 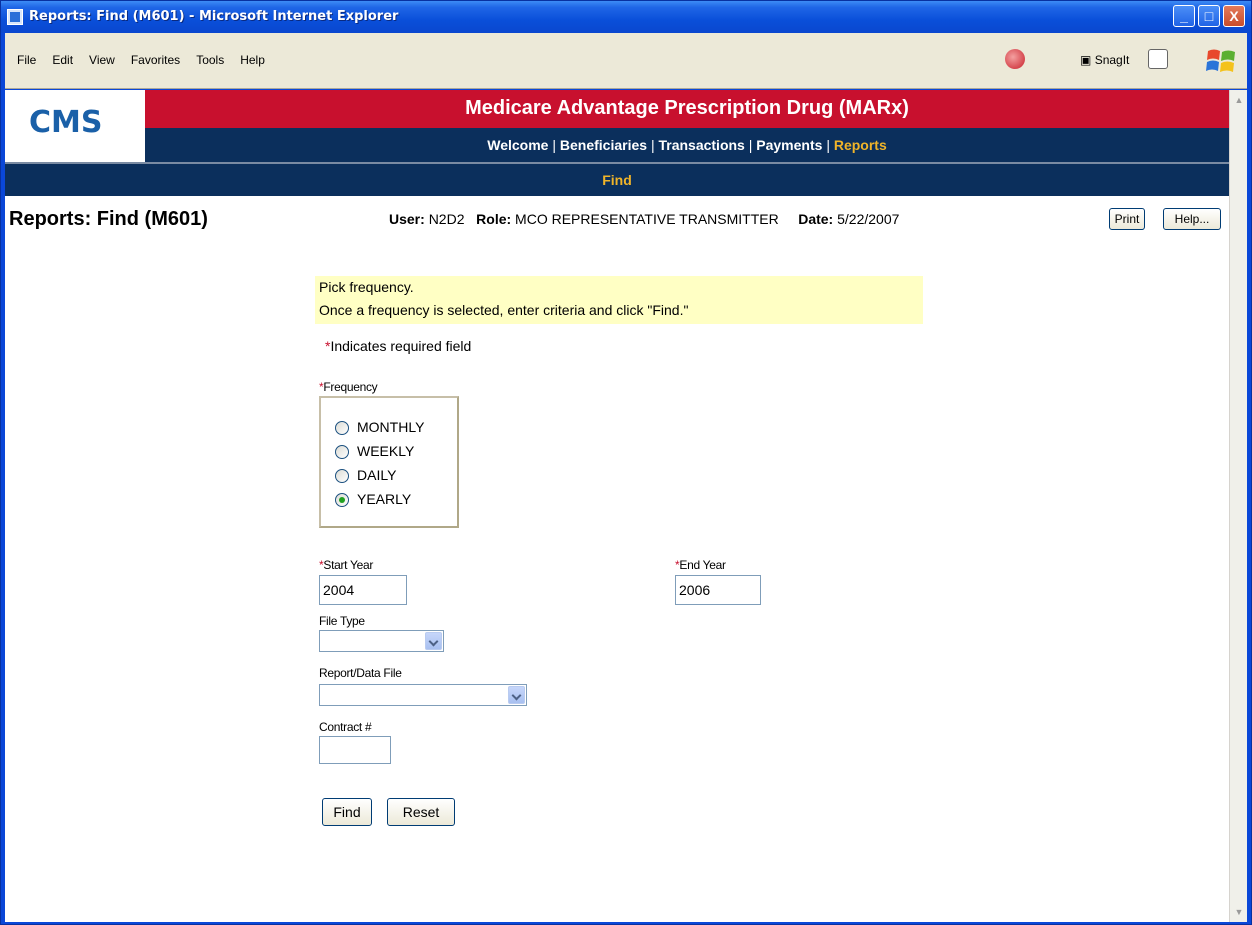 I want to click on find-button: Find, so click(x=347, y=812).